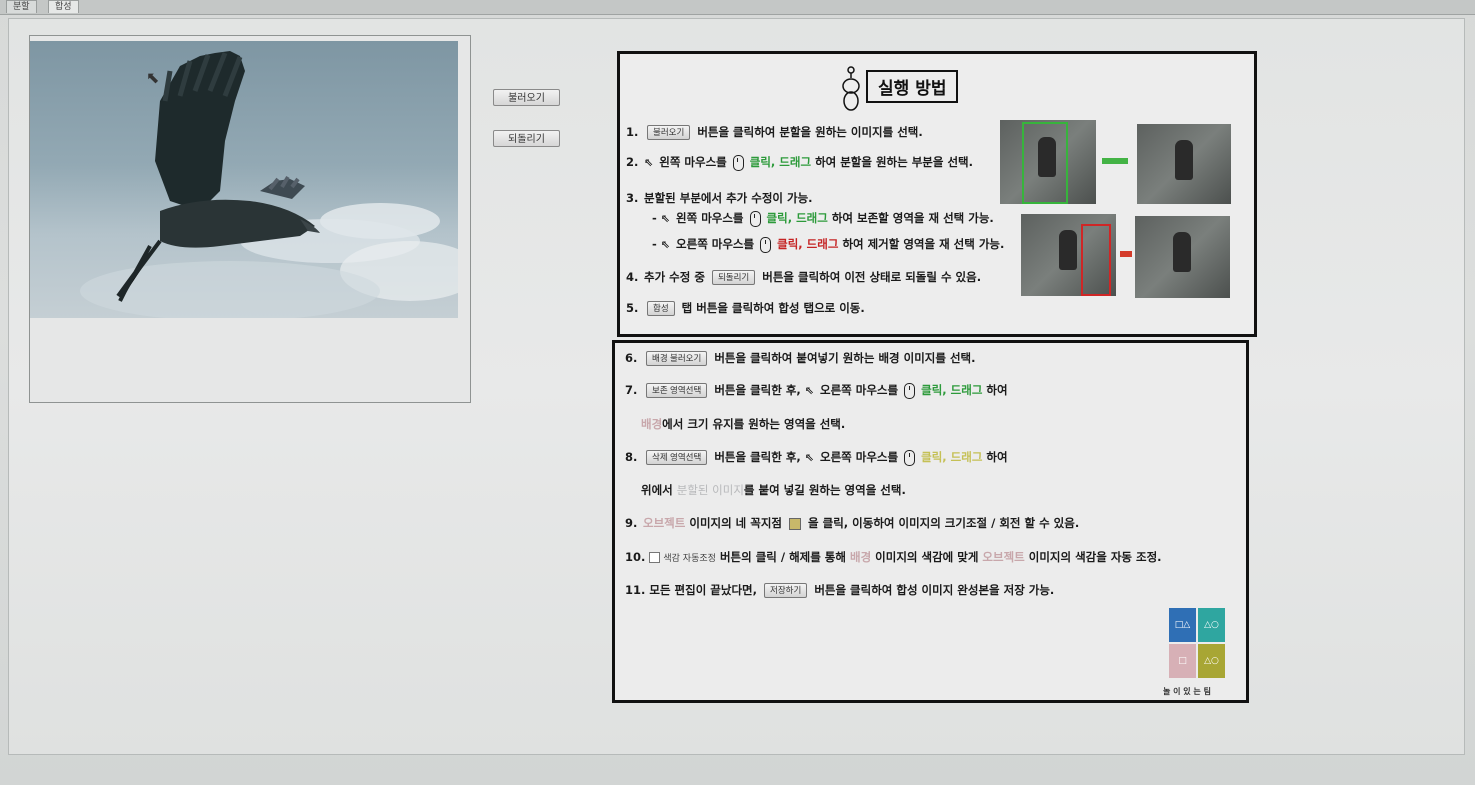 This screenshot has height=785, width=1475. Describe the element at coordinates (828, 244) in the screenshot. I see `step-3b: - ⇖ 오른쪽 마우스를 클릭, 드래그 하여 제거할 영역을 재 선택 가능.` at that location.